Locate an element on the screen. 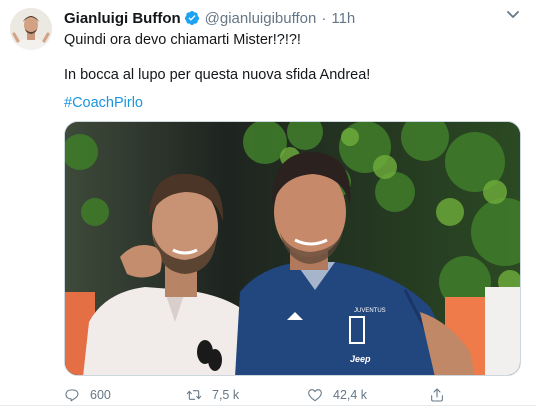 This screenshot has height=406, width=536. reply-count: 600 is located at coordinates (100, 395).